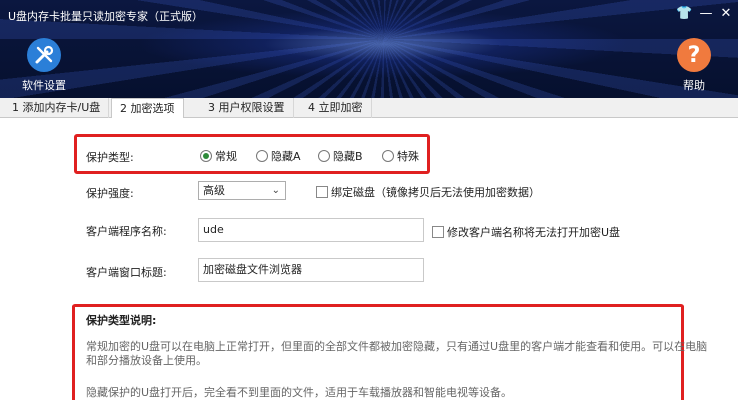 Image resolution: width=738 pixels, height=400 pixels. What do you see at coordinates (694, 55) in the screenshot?
I see `question-icon: ?` at bounding box center [694, 55].